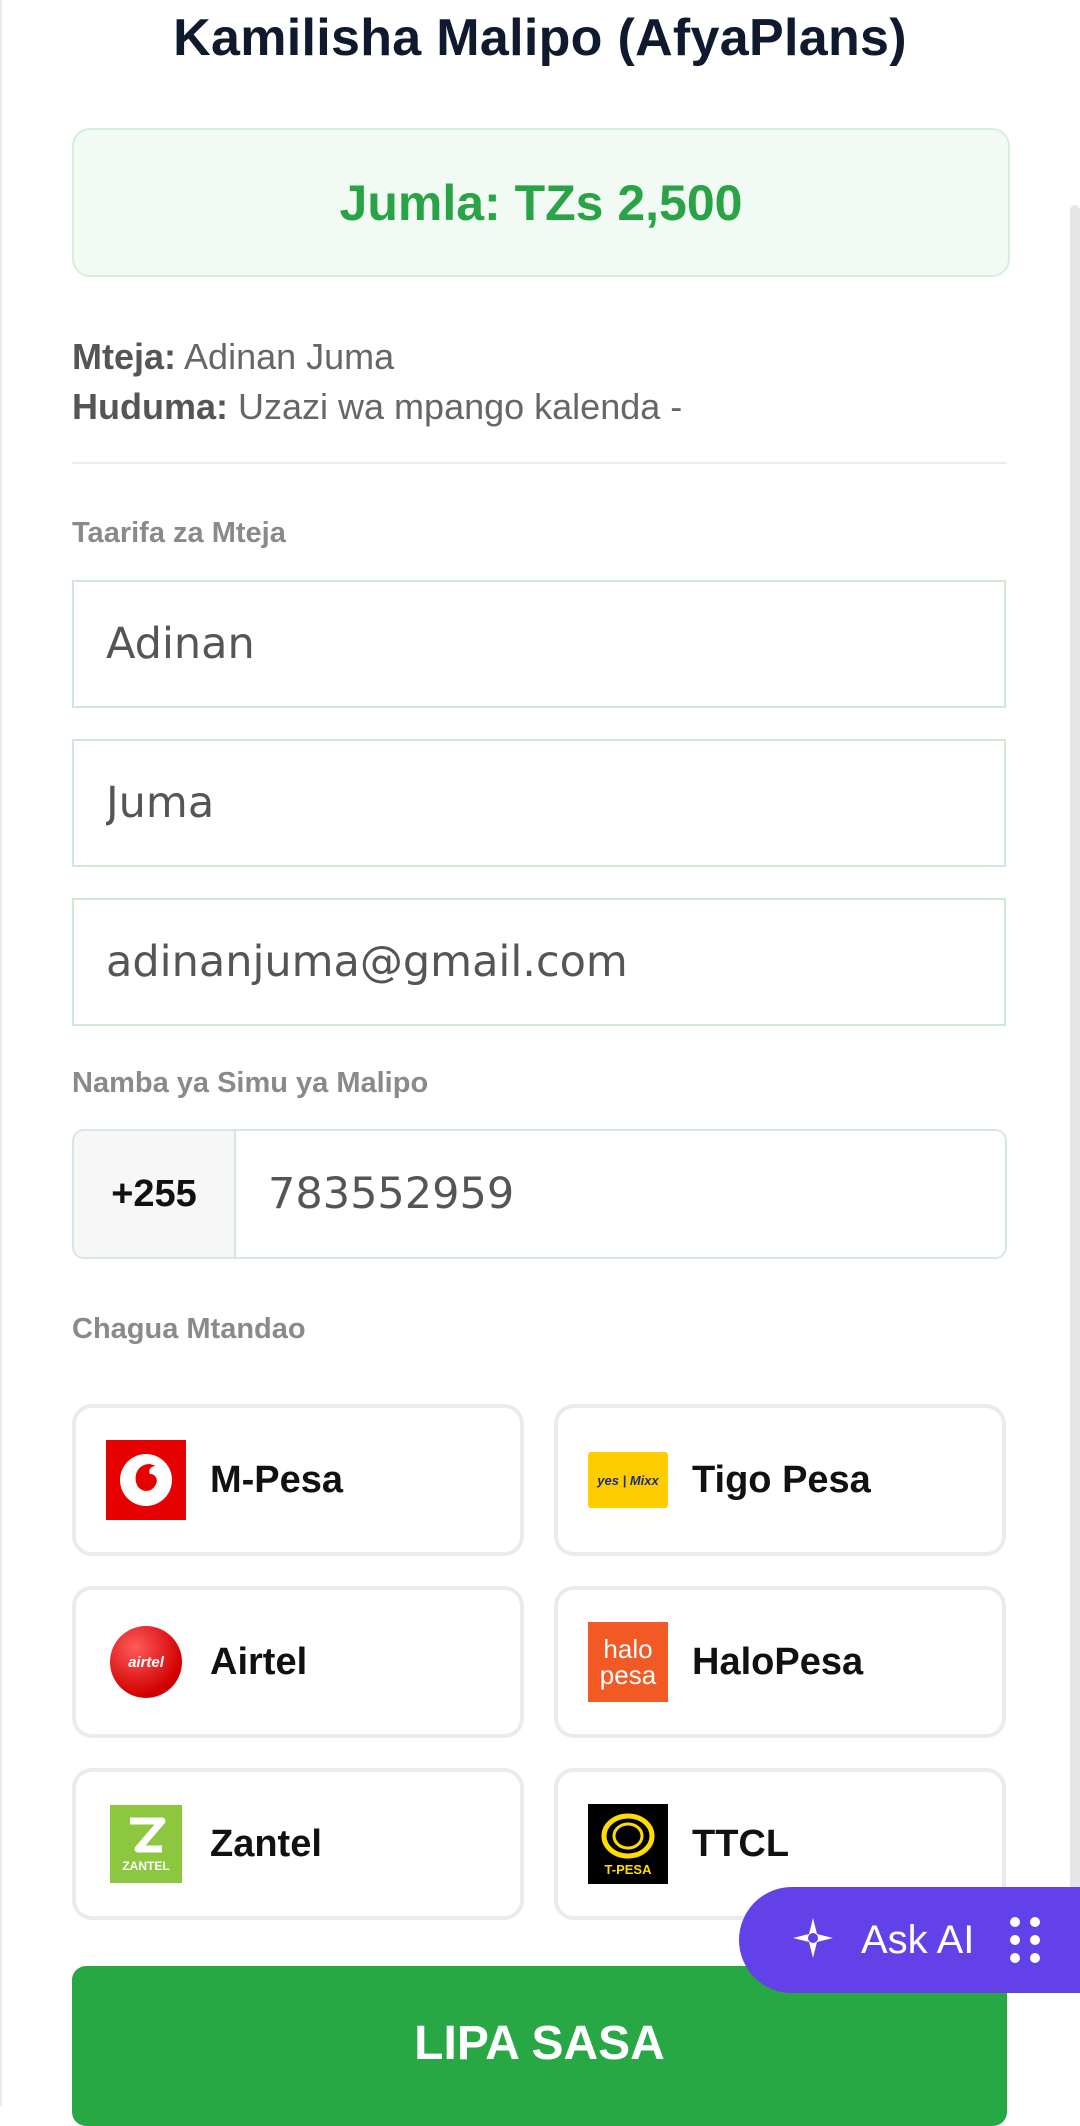 Image resolution: width=1080 pixels, height=2126 pixels. What do you see at coordinates (146, 1844) in the screenshot?
I see `zantel-logo: ZANTEL` at bounding box center [146, 1844].